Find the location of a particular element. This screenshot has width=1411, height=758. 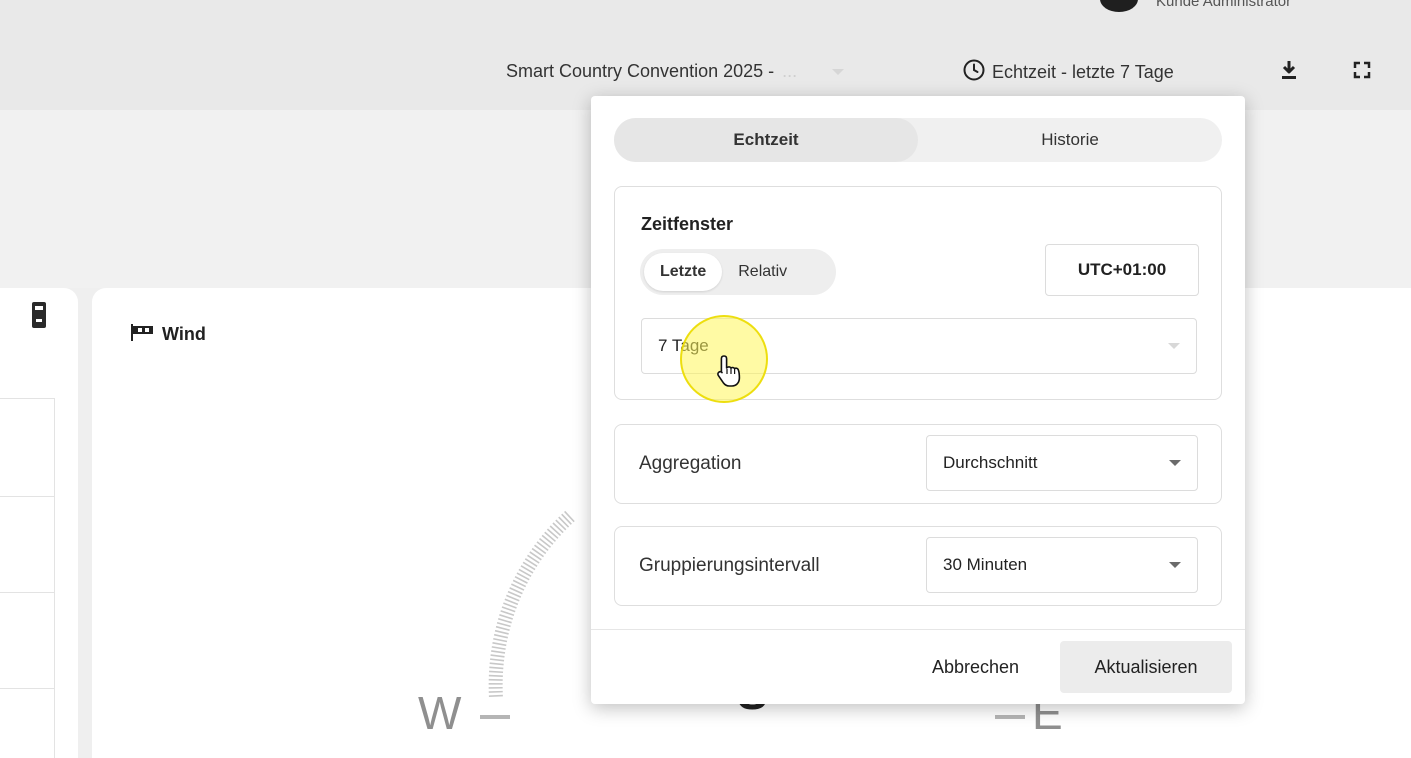

wind-title-label: Wind is located at coordinates (184, 334).